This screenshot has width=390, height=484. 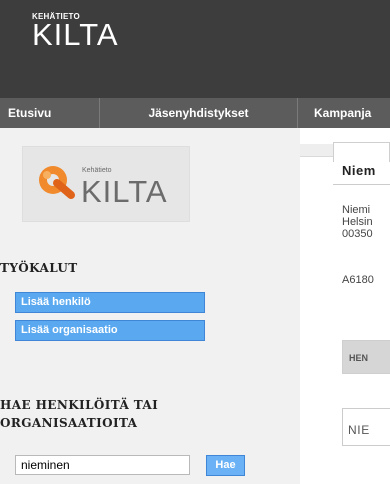 I want to click on main-nav: Etusivu Jäsenyhdistykset Kampanja, so click(x=195, y=113).